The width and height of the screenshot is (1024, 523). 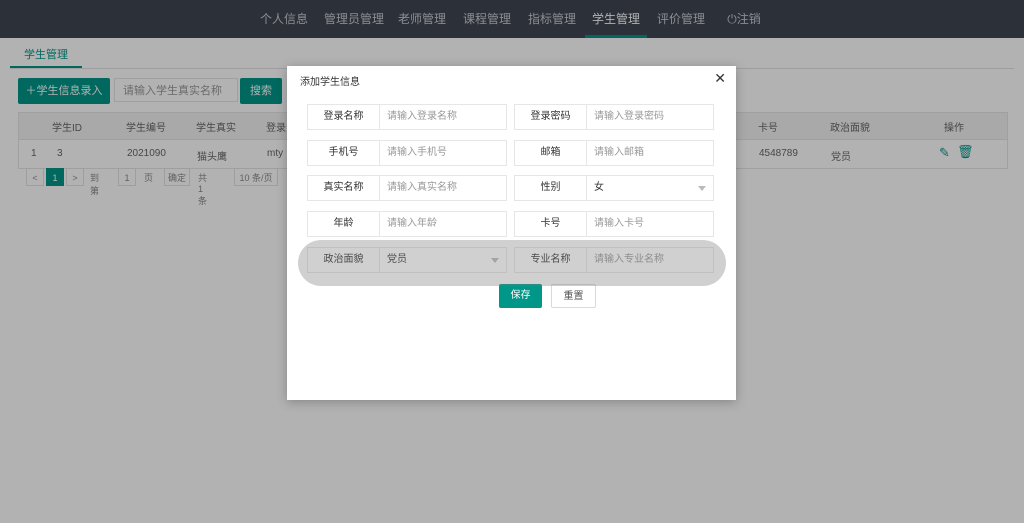 What do you see at coordinates (573, 296) in the screenshot?
I see `reset-button: 重置` at bounding box center [573, 296].